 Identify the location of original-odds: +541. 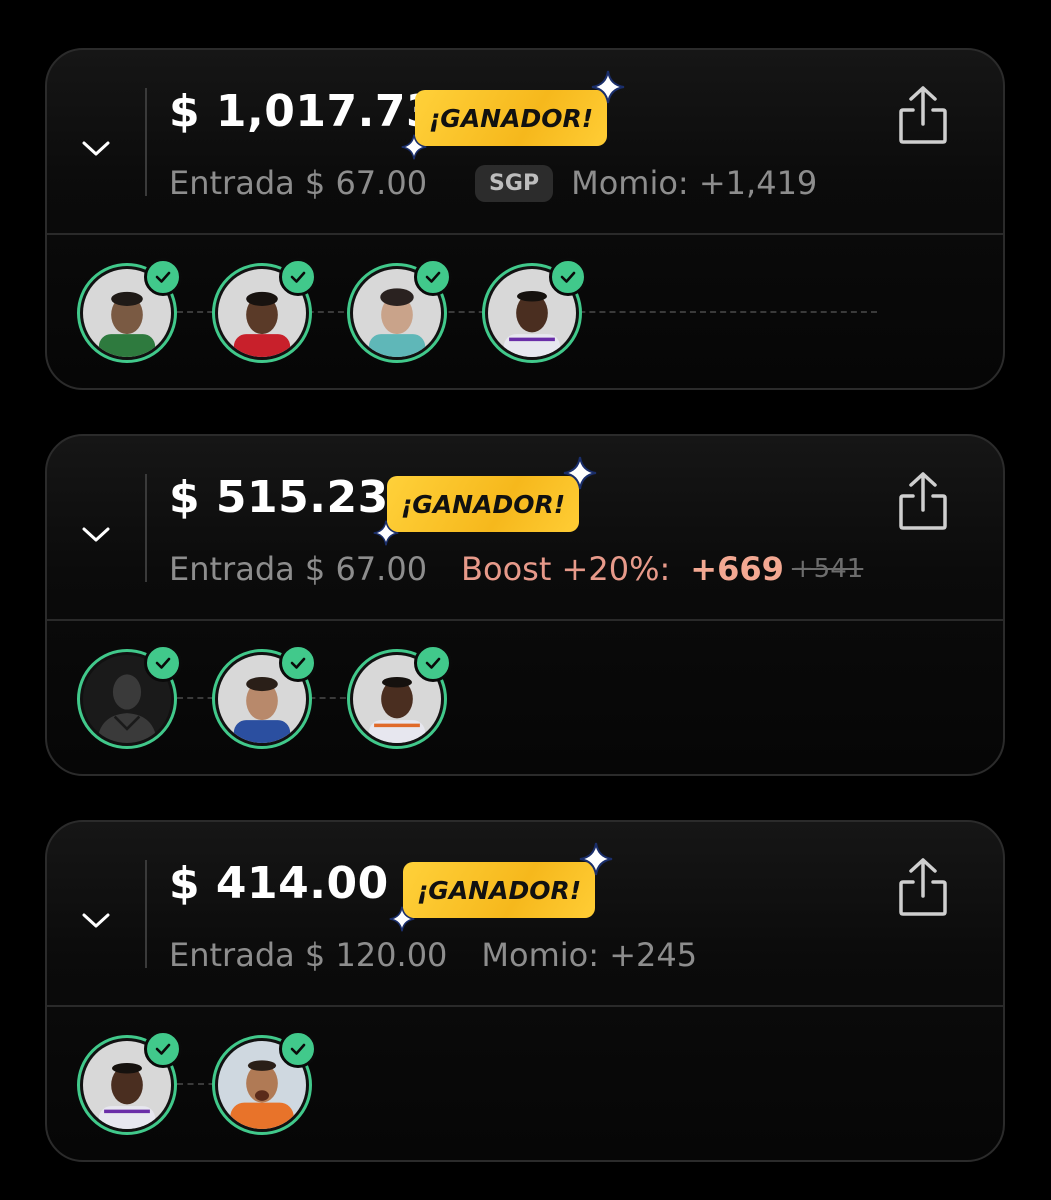
(827, 569).